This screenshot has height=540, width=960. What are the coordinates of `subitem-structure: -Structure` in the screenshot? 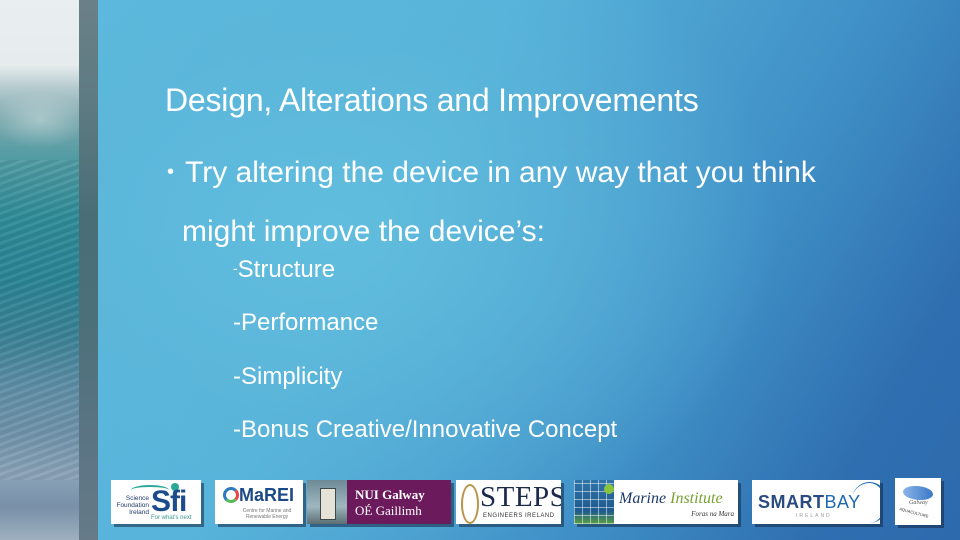 It's located at (284, 270).